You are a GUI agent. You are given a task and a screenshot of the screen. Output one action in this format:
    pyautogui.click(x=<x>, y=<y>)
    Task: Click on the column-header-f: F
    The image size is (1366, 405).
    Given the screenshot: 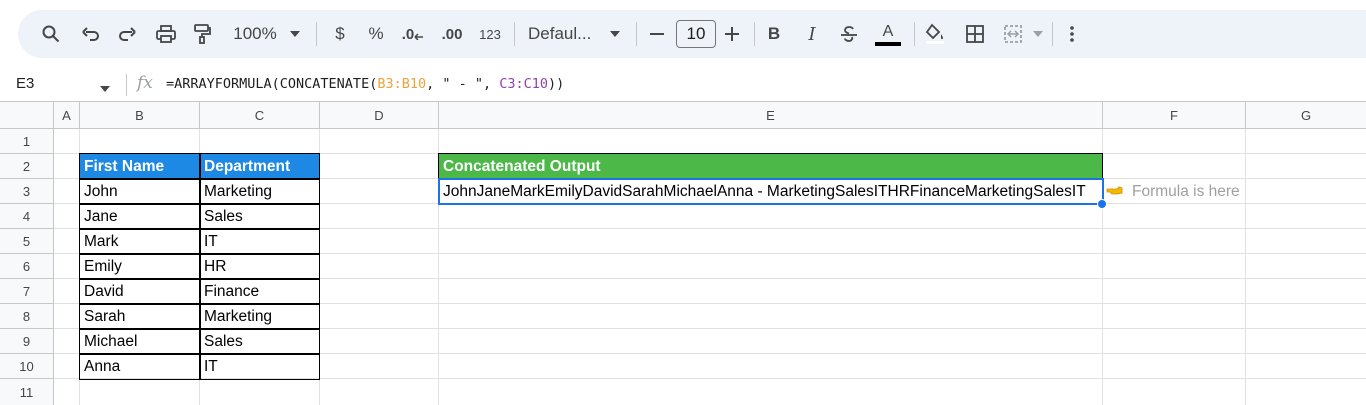 What is the action you would take?
    pyautogui.click(x=1174, y=115)
    